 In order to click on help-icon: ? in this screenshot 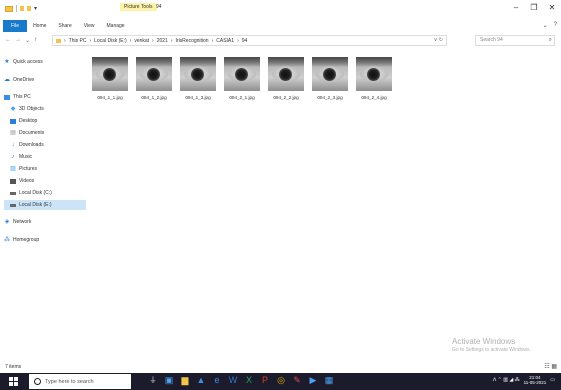, I will do `click(555, 25)`.